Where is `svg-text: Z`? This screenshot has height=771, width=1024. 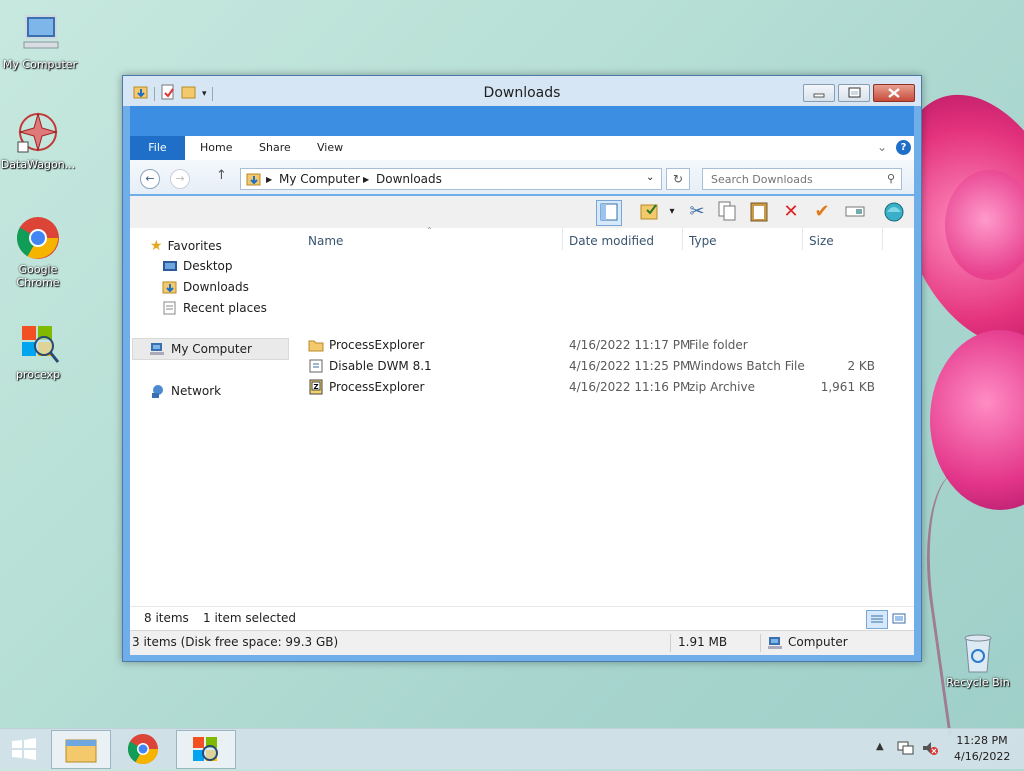 svg-text: Z is located at coordinates (316, 387).